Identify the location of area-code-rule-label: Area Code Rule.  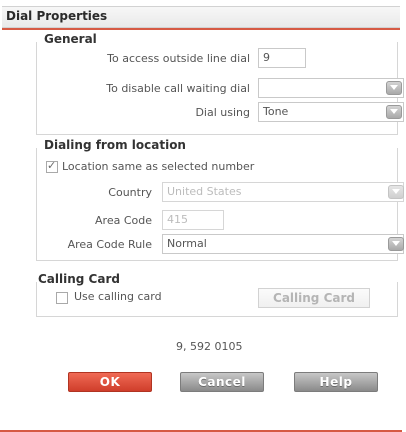
(109, 244).